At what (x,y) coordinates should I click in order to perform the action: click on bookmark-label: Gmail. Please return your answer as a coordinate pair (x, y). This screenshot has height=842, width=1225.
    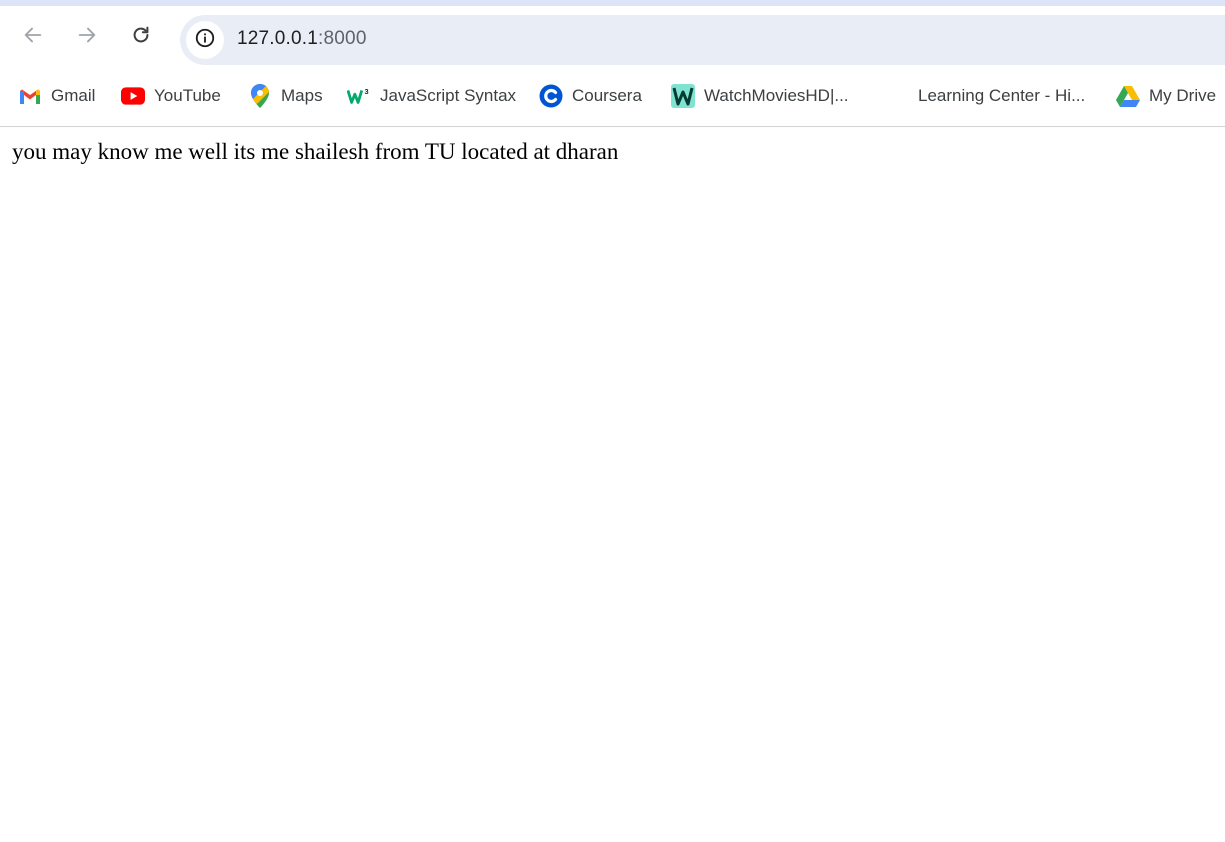
    Looking at the image, I should click on (73, 95).